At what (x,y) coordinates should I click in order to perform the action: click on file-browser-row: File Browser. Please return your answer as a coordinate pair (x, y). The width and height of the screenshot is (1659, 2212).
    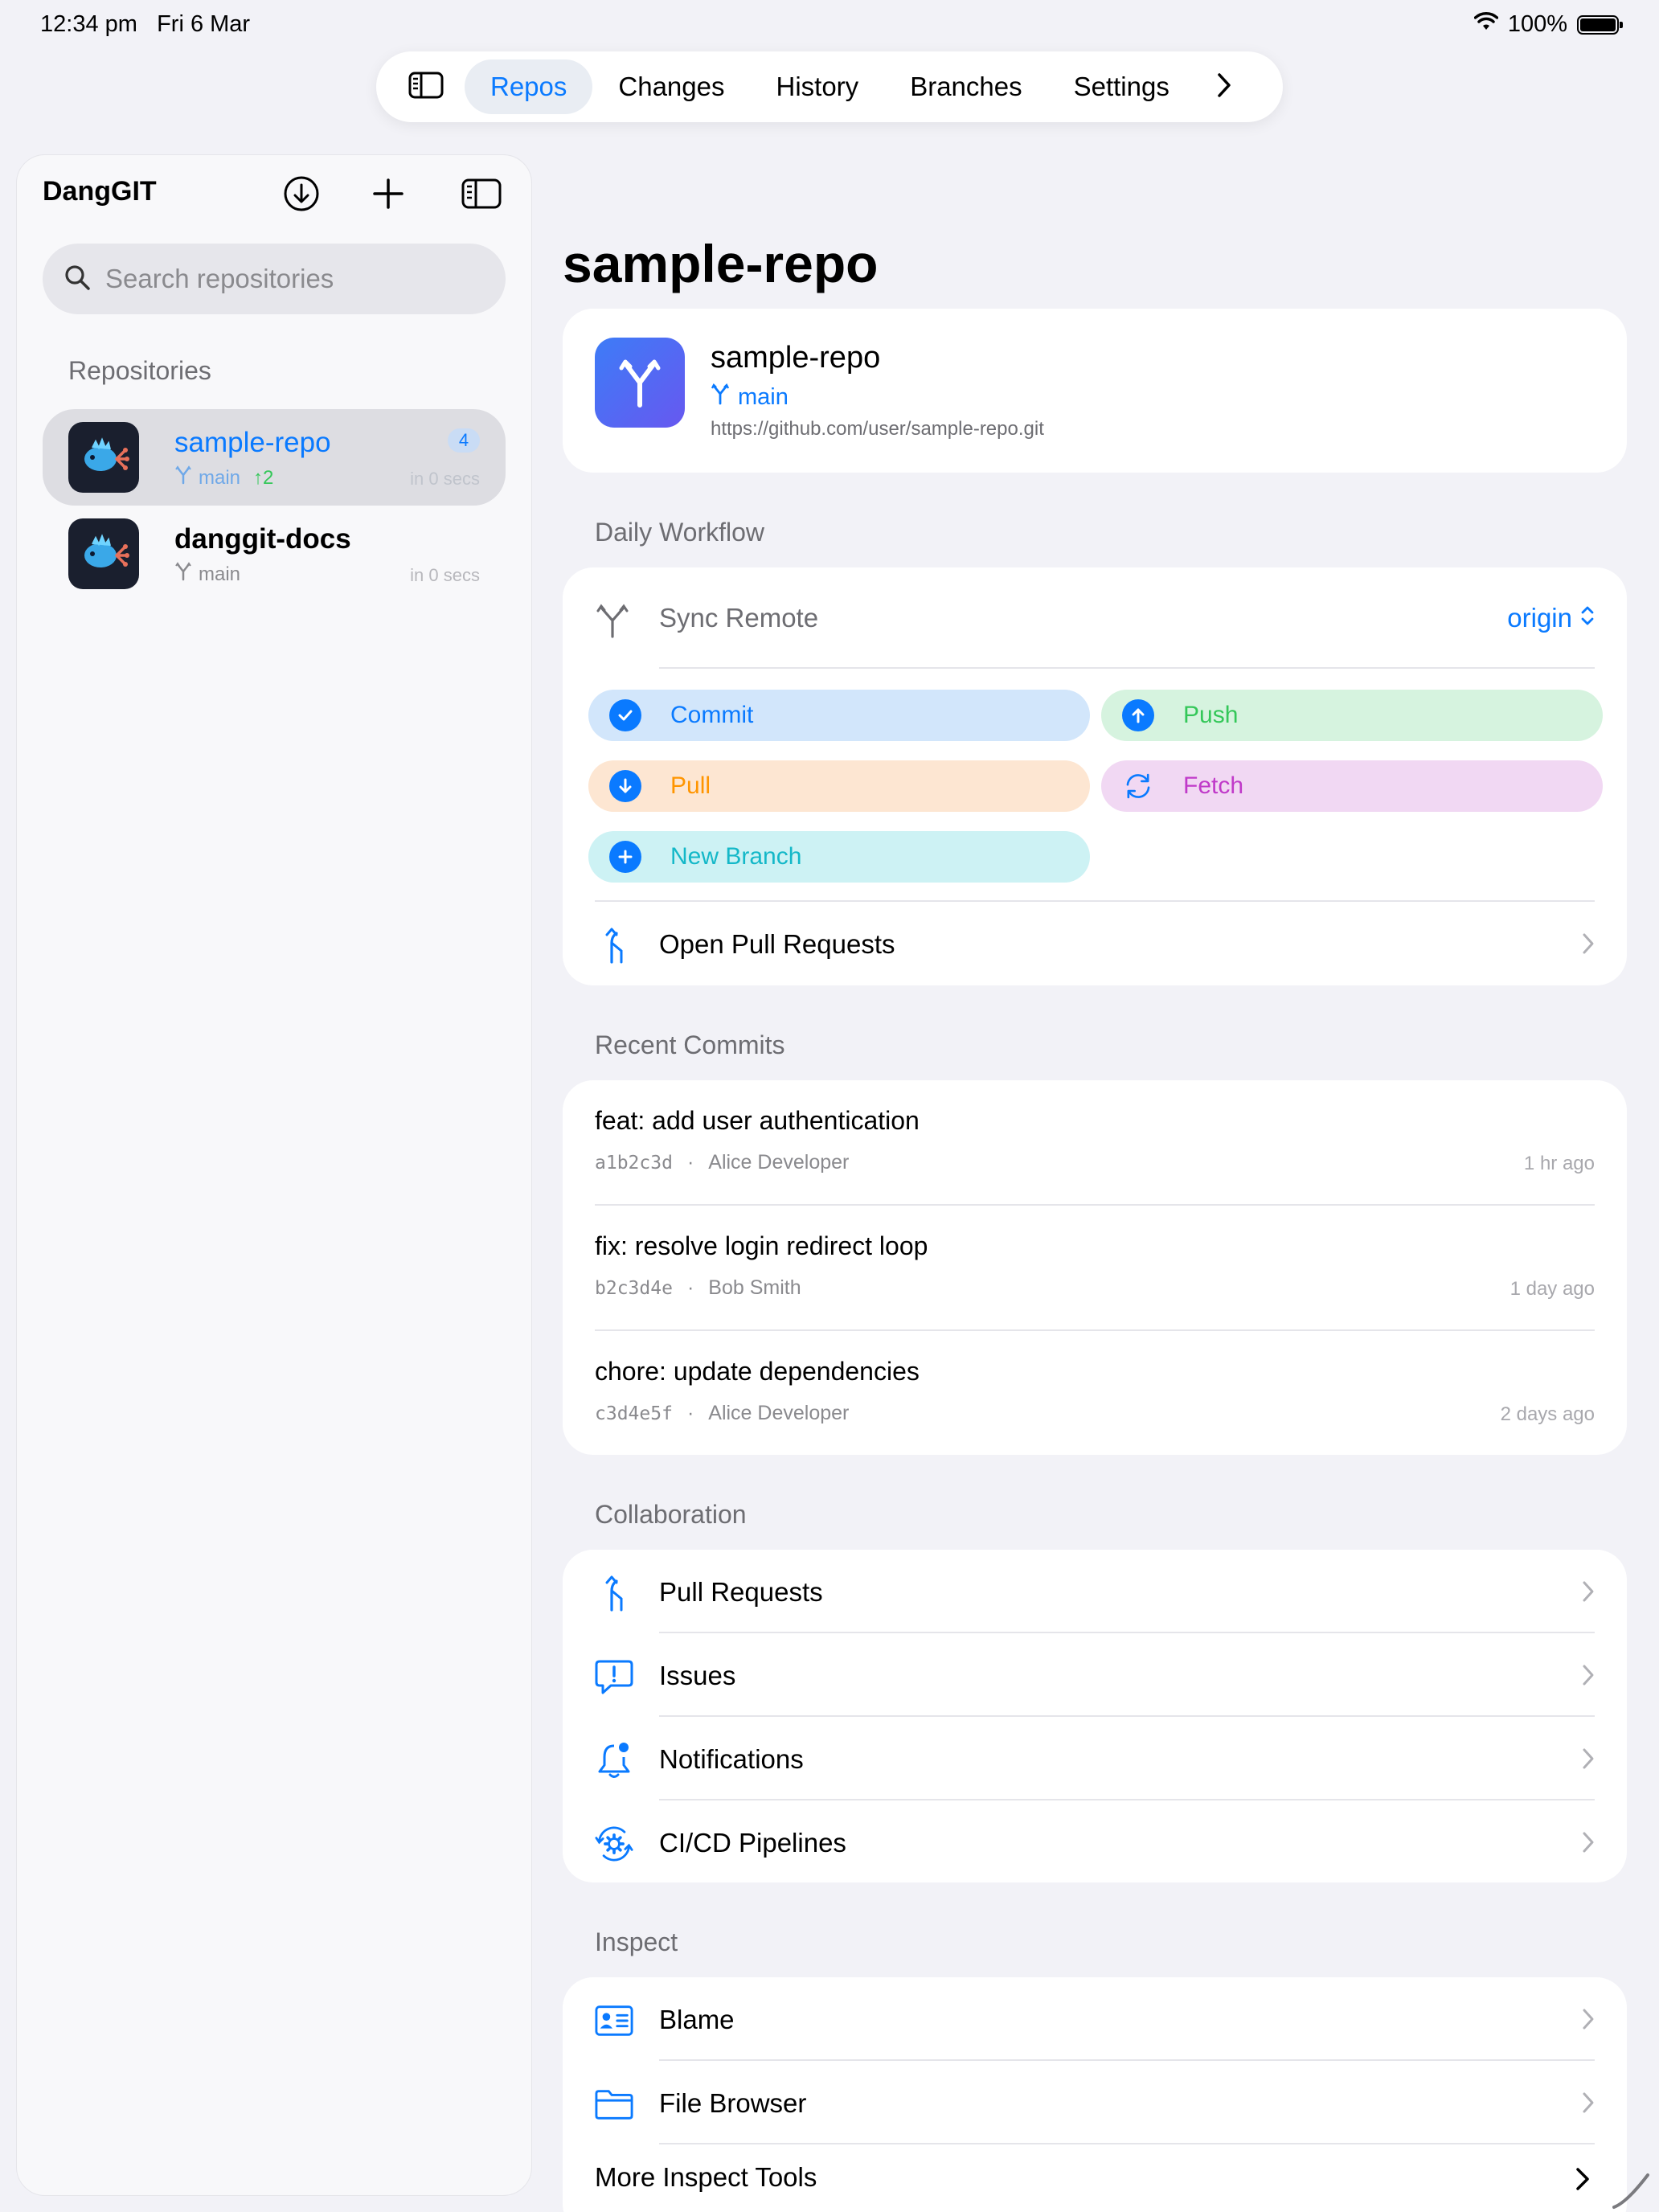
    Looking at the image, I should click on (1095, 2102).